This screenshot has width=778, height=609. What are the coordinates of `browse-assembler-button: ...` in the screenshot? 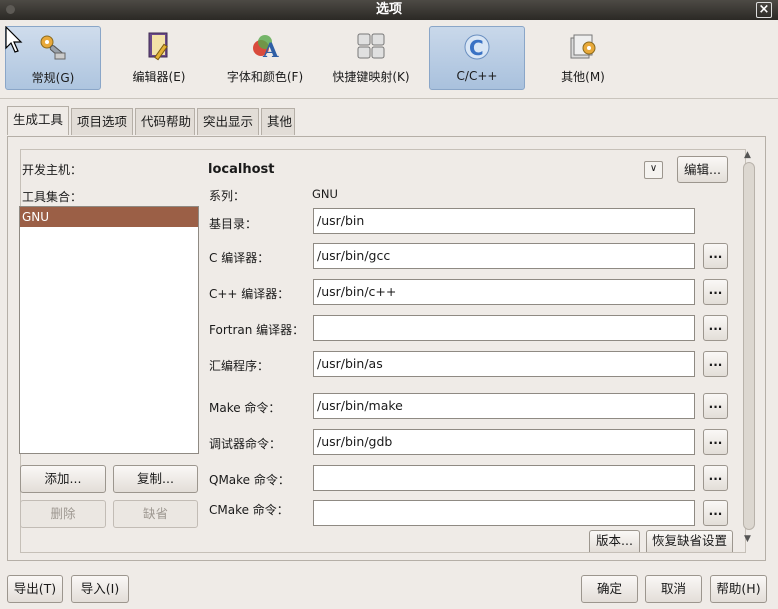 It's located at (715, 364).